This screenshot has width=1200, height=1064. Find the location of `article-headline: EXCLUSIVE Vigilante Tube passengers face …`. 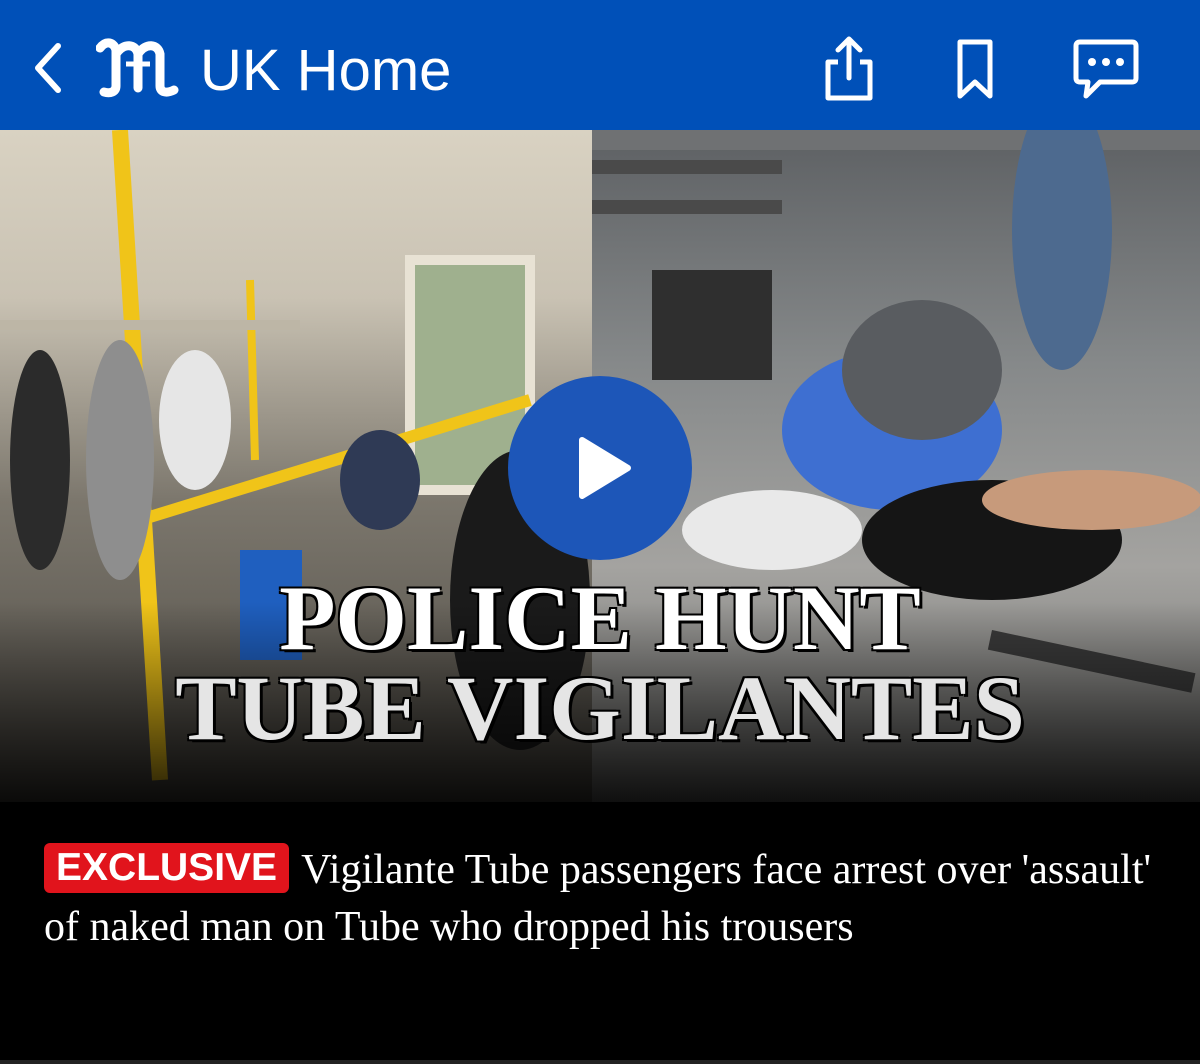

article-headline: EXCLUSIVE Vigilante Tube passengers face … is located at coordinates (604, 899).